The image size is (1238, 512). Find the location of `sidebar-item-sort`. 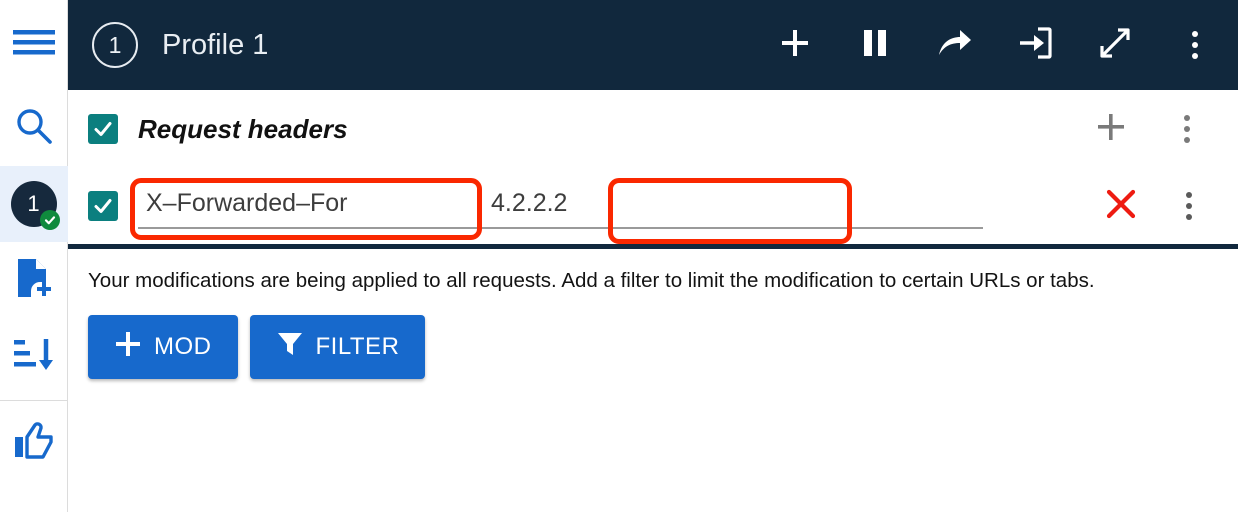

sidebar-item-sort is located at coordinates (34, 356).